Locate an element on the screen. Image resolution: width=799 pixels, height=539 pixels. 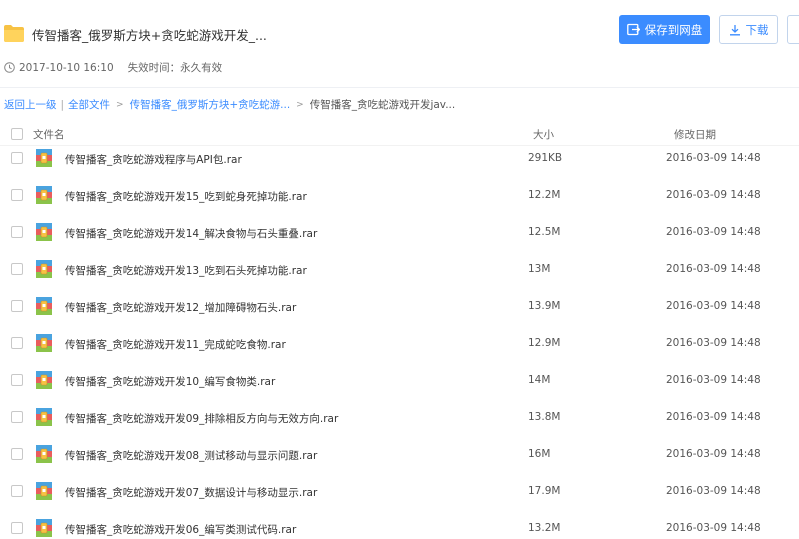
breadcrumb-all-files: 全部文件 is located at coordinates (89, 104).